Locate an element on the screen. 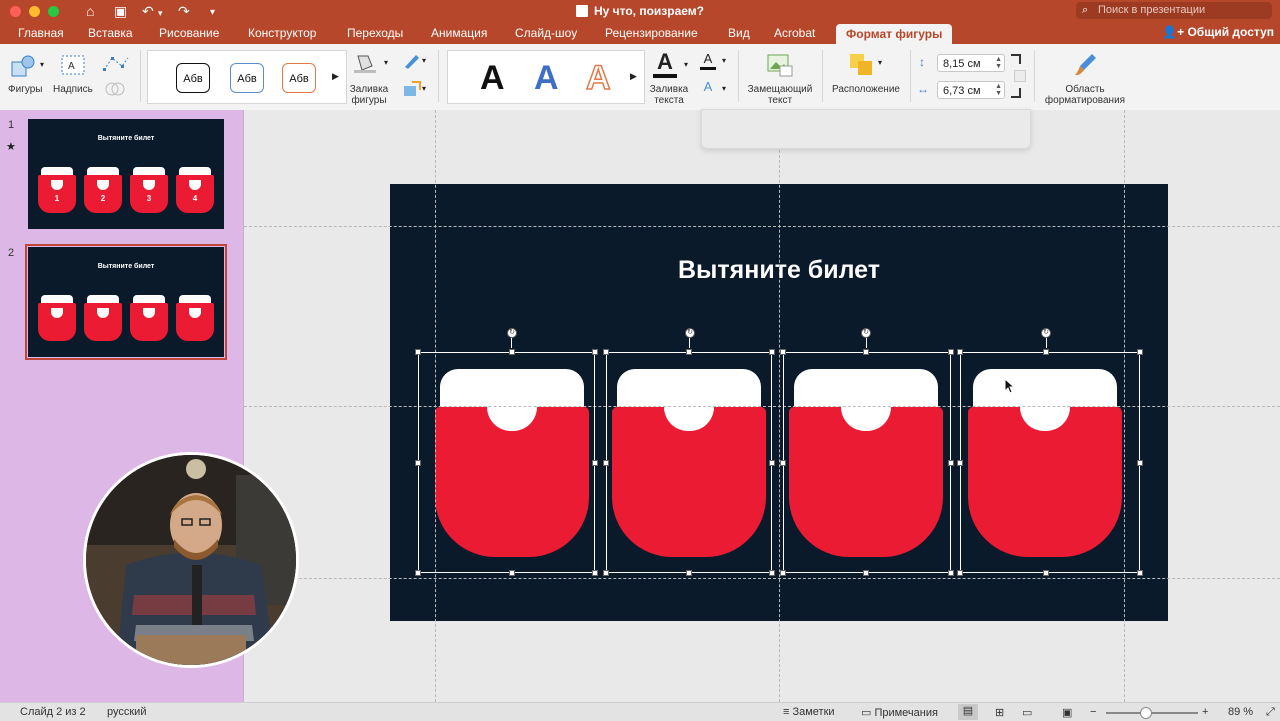 The width and height of the screenshot is (1280, 721). zoom-level: 89 % is located at coordinates (1240, 712).